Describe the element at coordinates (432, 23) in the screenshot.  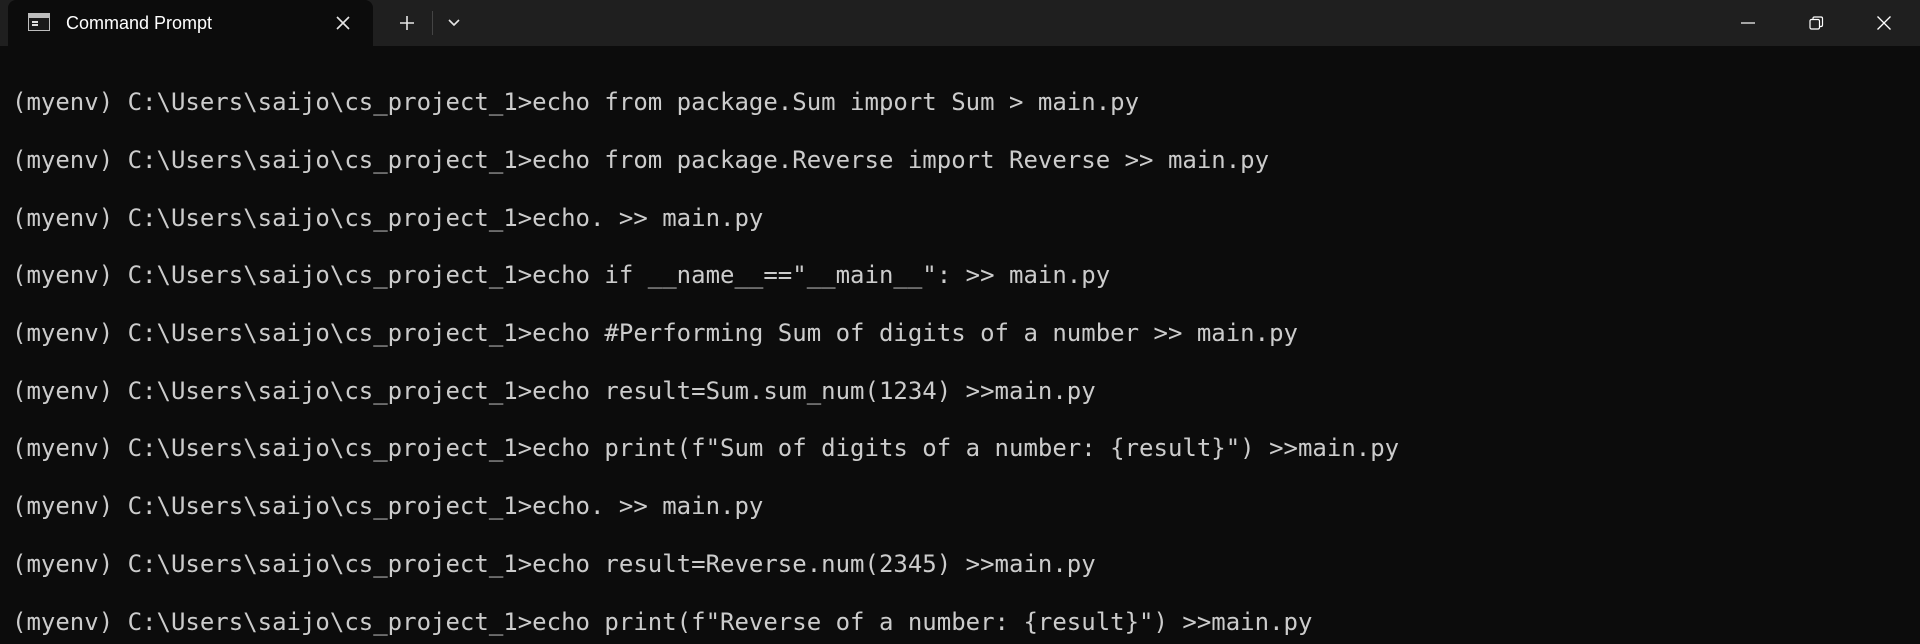
I see `tab-separator` at that location.